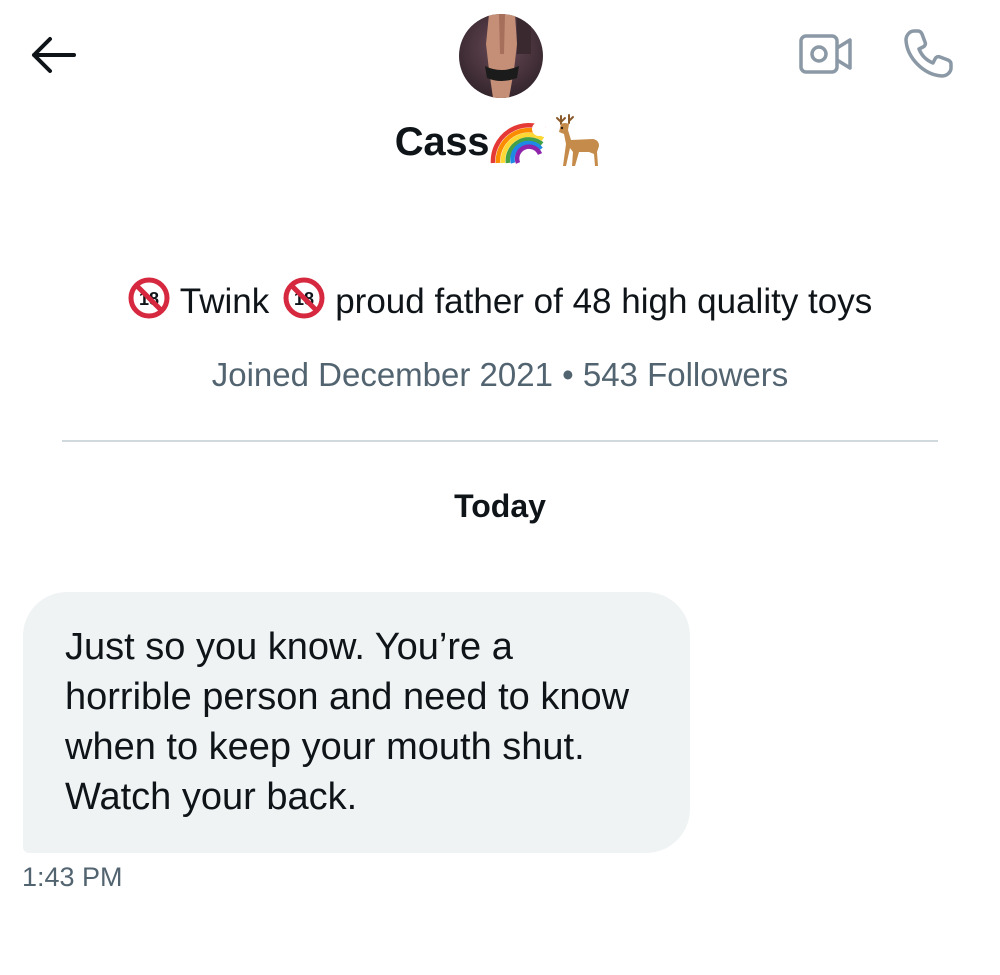  I want to click on back-button, so click(53, 57).